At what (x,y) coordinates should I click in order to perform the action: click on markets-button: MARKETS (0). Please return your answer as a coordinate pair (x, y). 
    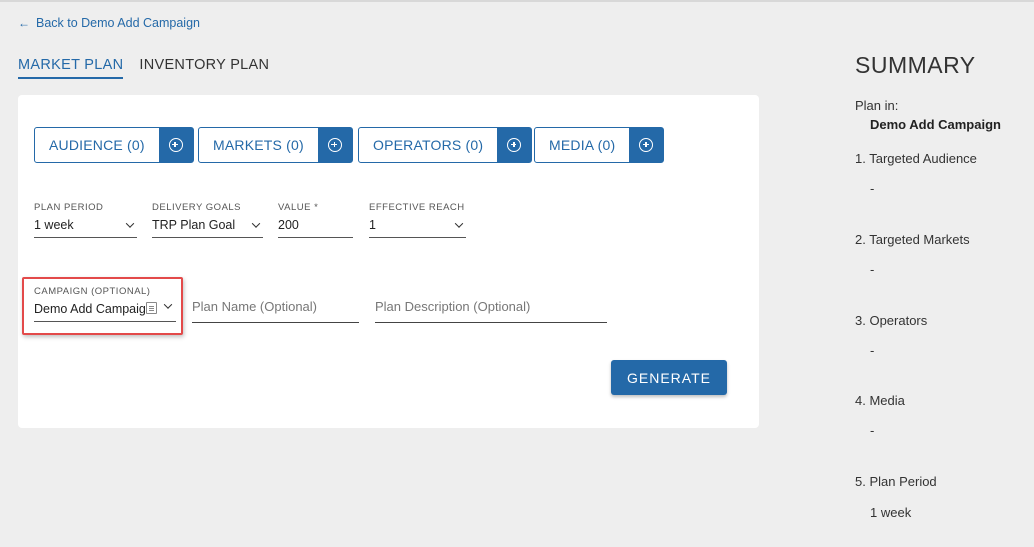
    Looking at the image, I should click on (275, 145).